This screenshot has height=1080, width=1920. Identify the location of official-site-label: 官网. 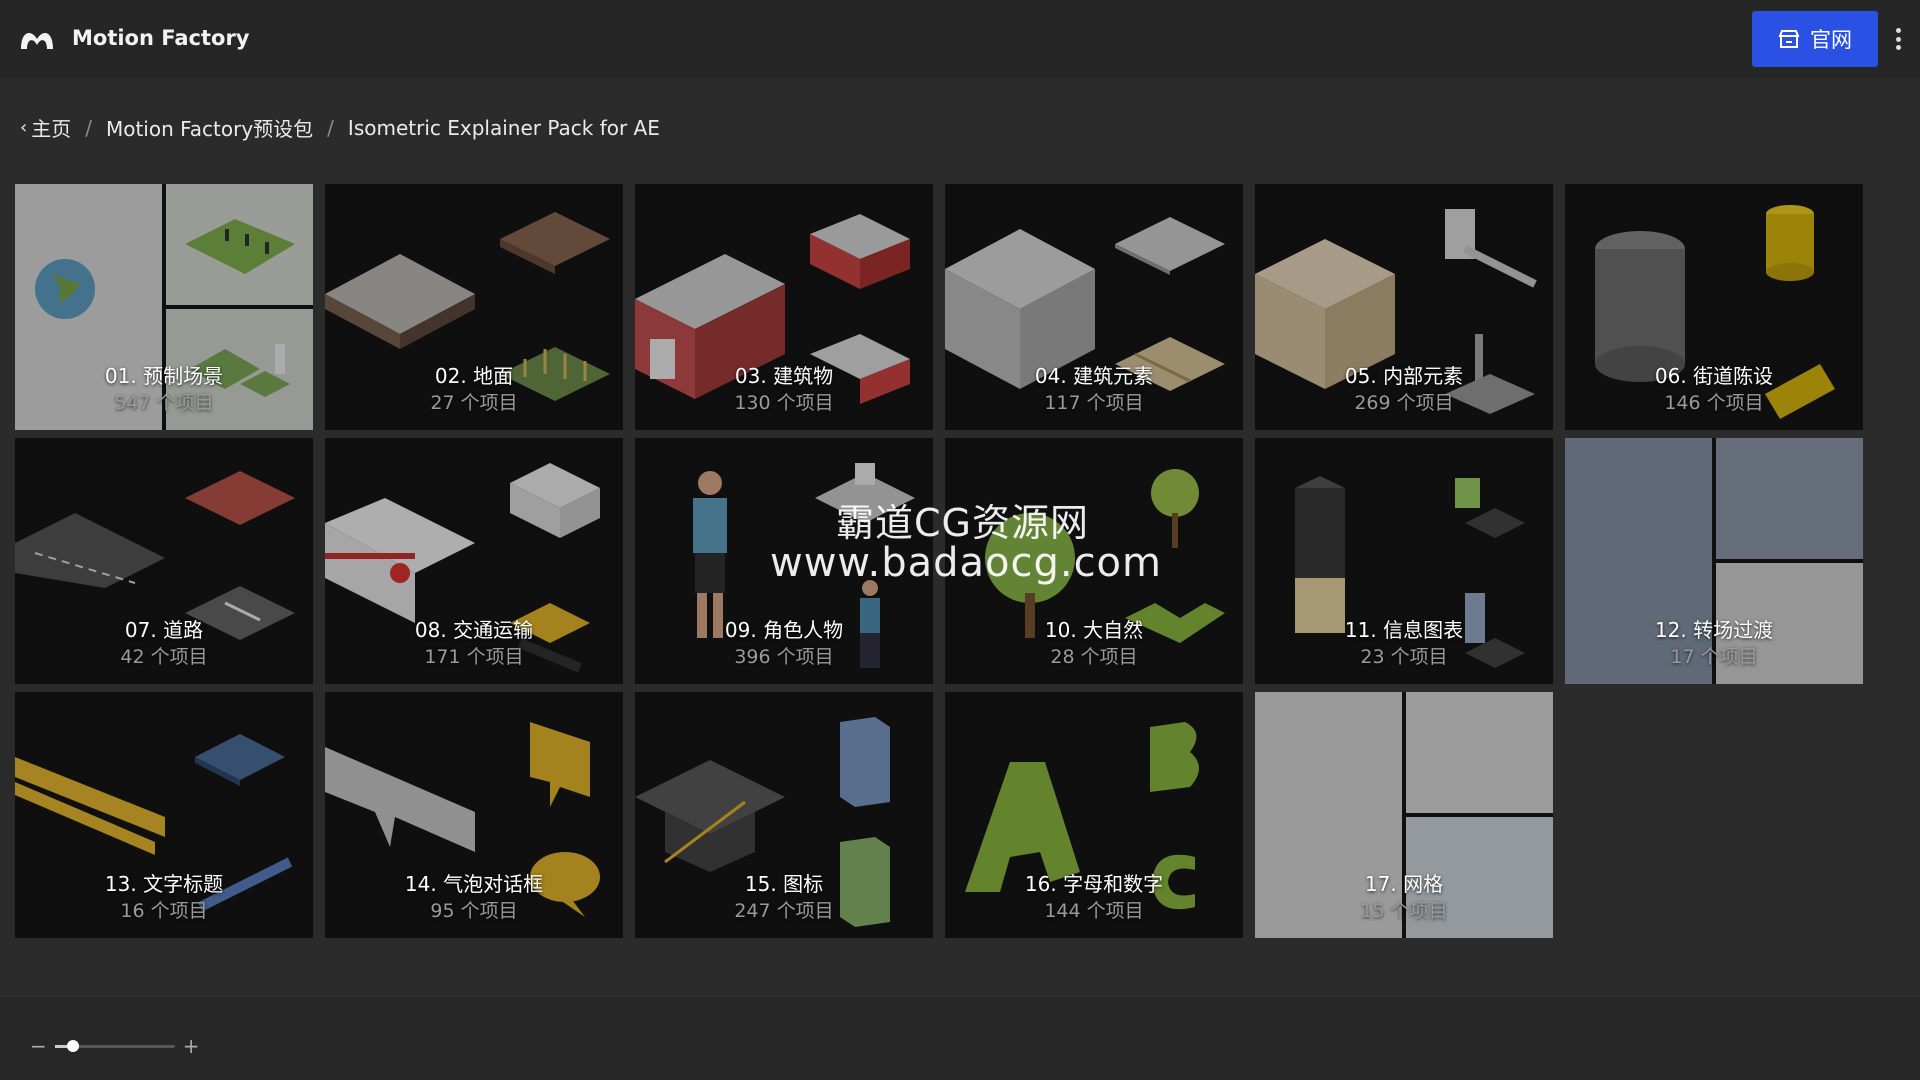
(1831, 40).